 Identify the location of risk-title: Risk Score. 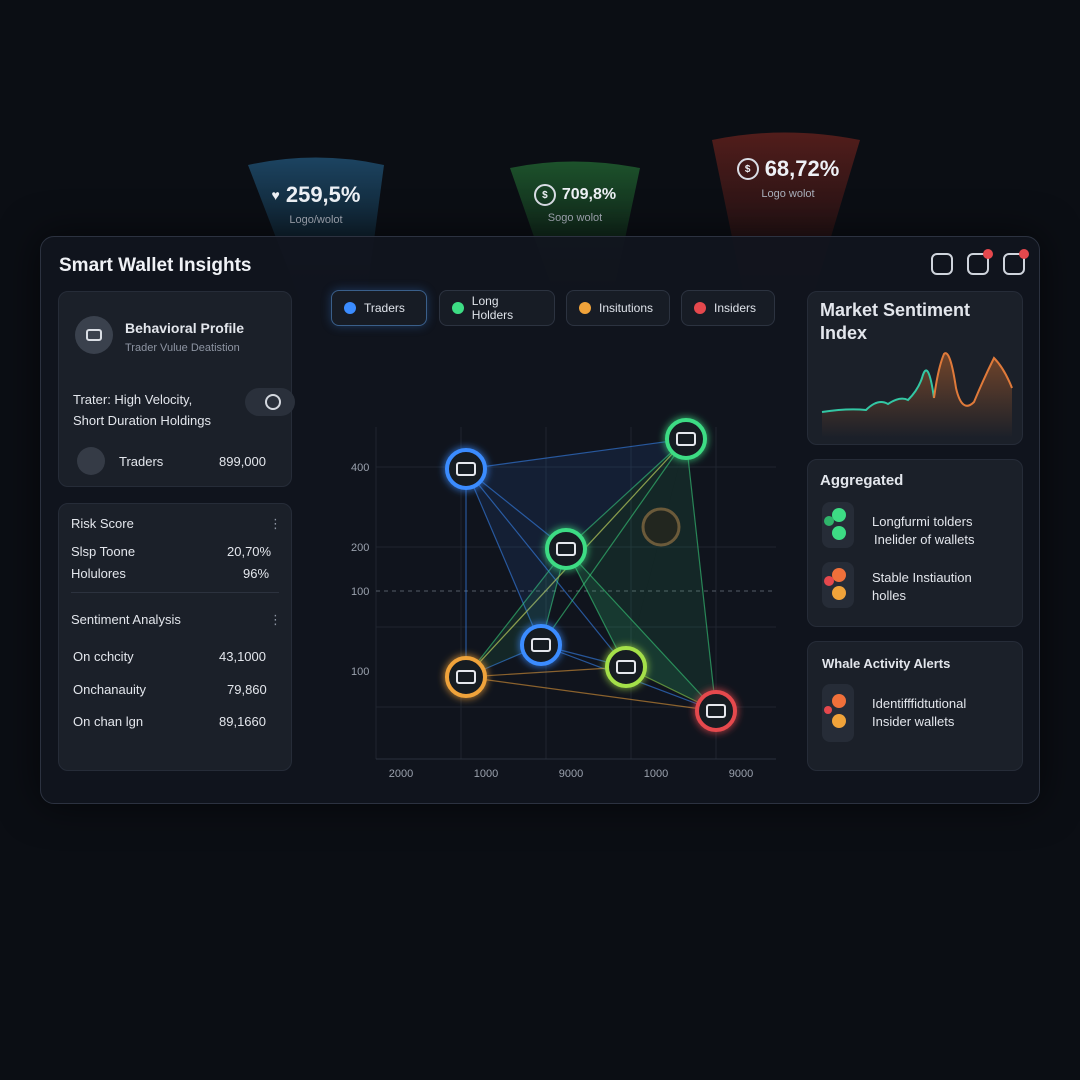
(102, 523).